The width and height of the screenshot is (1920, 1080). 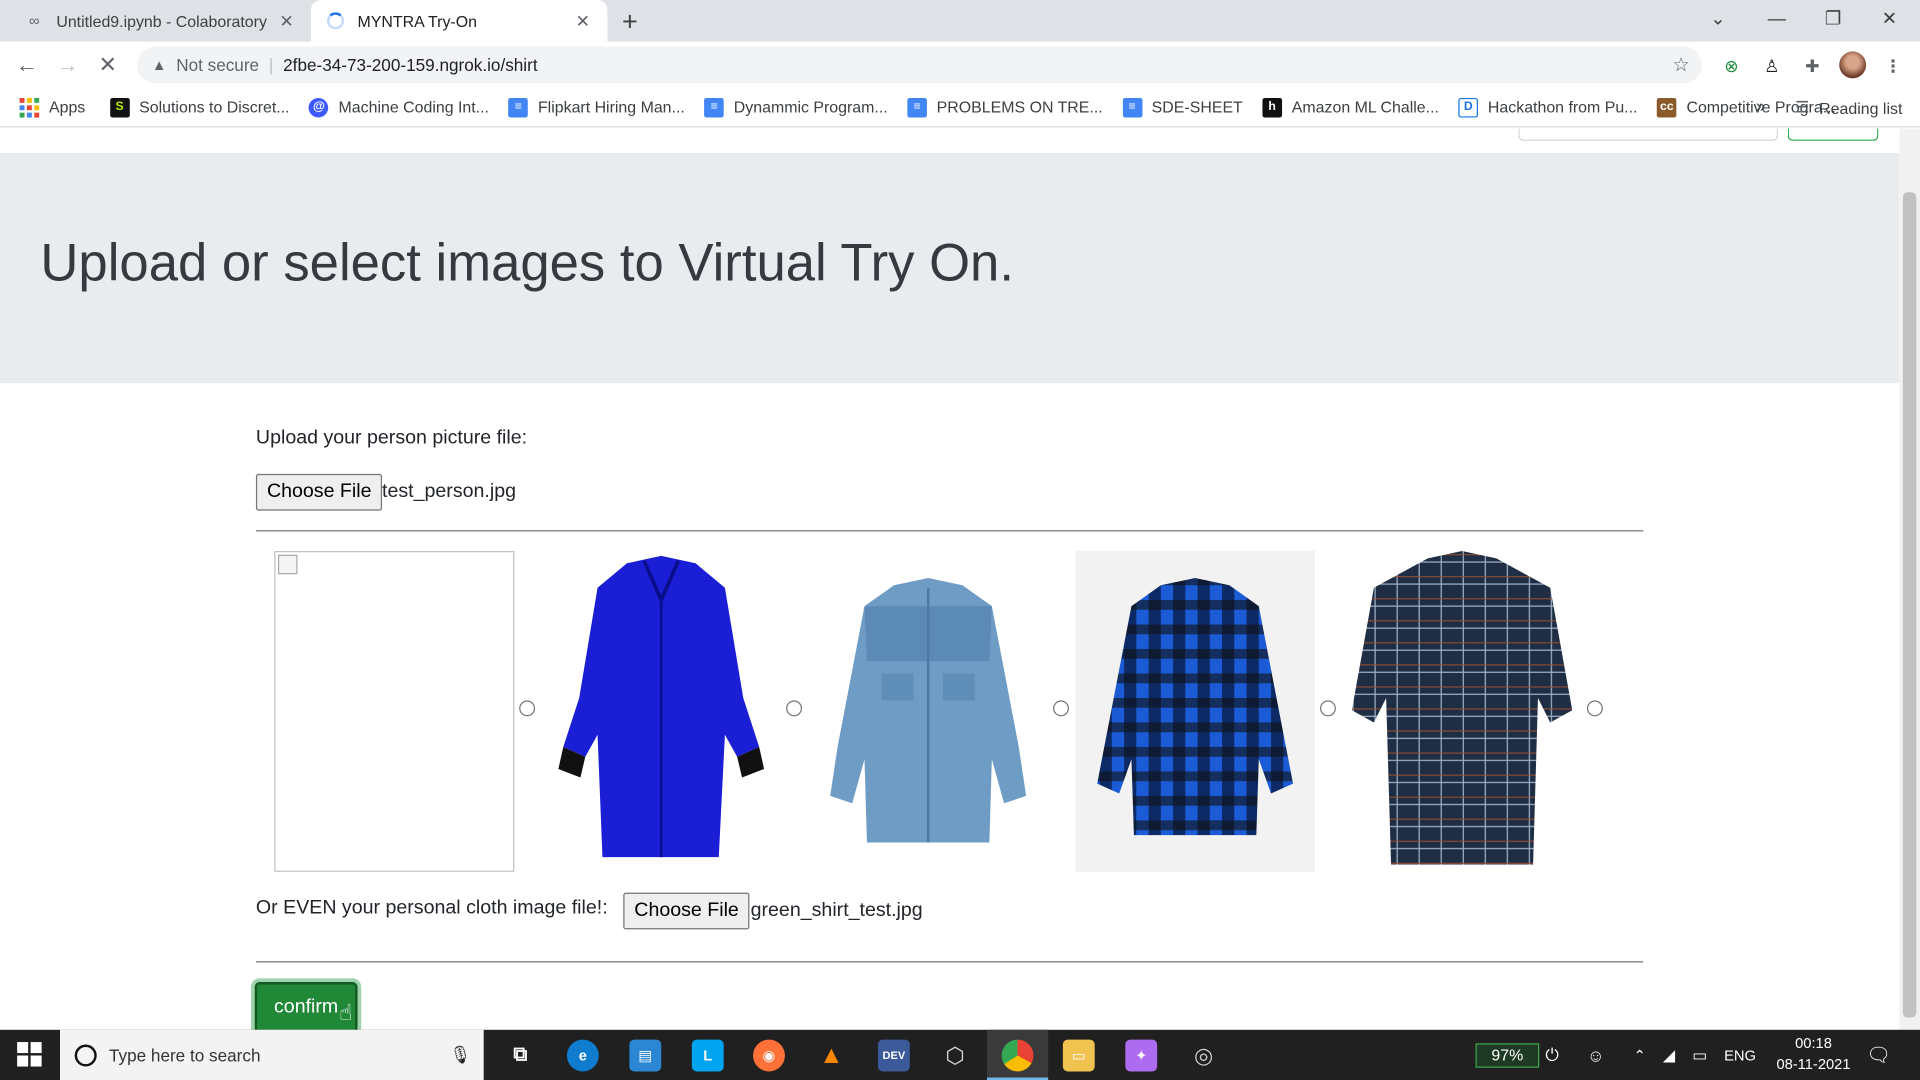 What do you see at coordinates (29, 1054) in the screenshot?
I see `windows-start-button` at bounding box center [29, 1054].